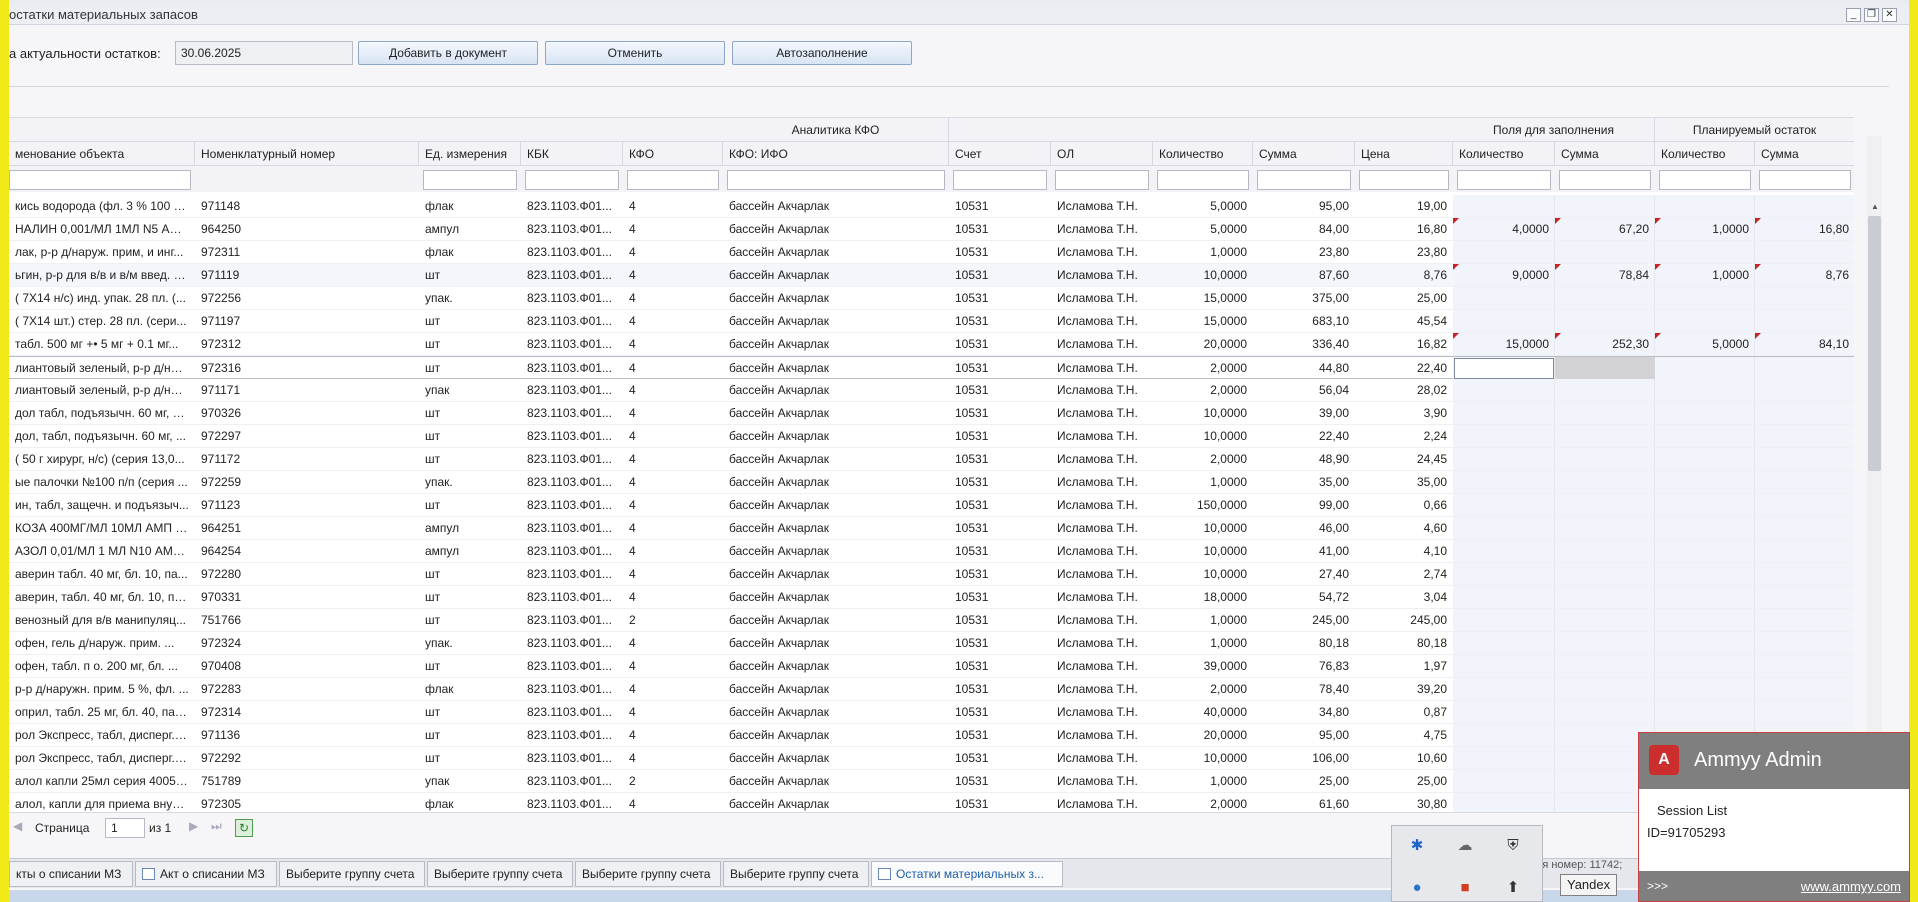 The height and width of the screenshot is (902, 1918). I want to click on filter-fill-sum-input, so click(1605, 180).